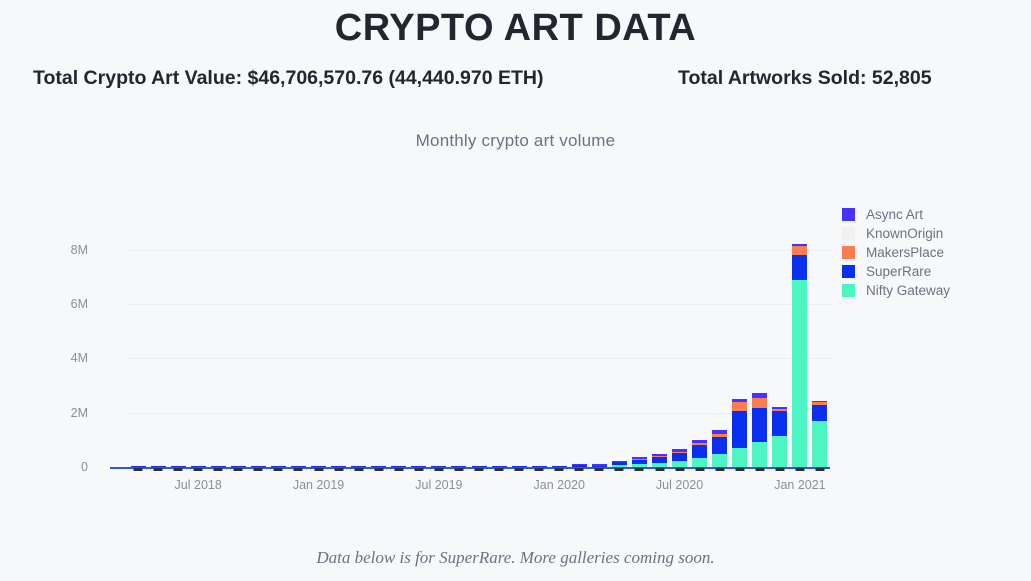 This screenshot has height=581, width=1031. Describe the element at coordinates (932, 214) in the screenshot. I see `legend-item: Async Art` at that location.